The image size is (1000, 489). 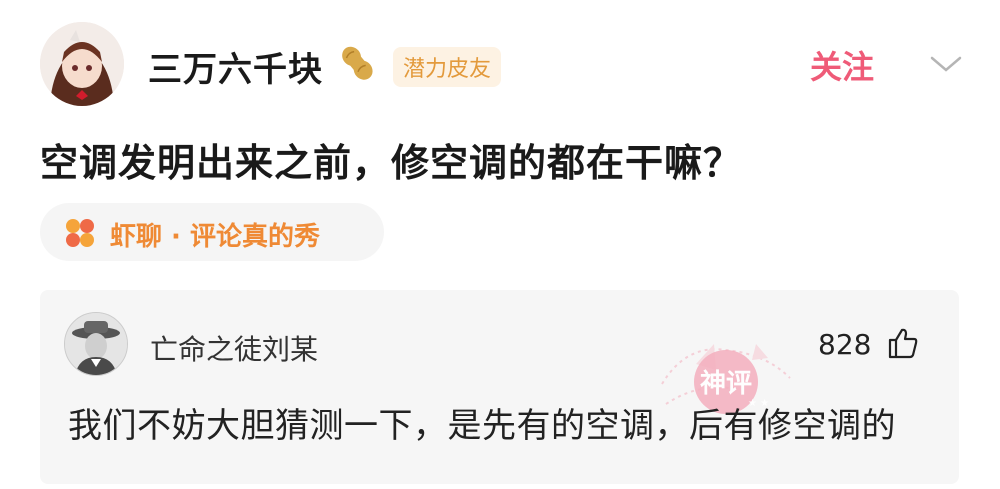 I want to click on follow-button: 关注, so click(x=842, y=65).